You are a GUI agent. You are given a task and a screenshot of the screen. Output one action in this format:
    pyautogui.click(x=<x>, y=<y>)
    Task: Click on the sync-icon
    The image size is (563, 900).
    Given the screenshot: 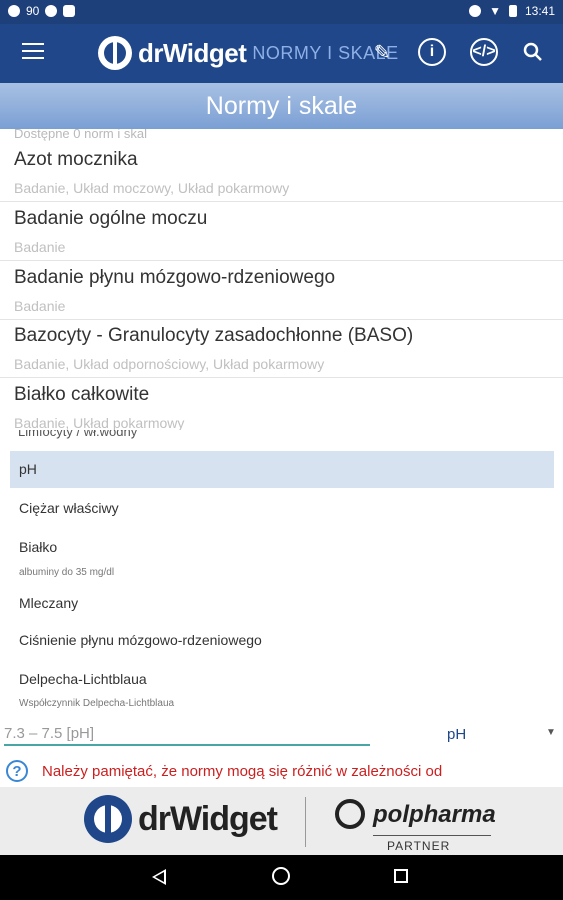 What is the action you would take?
    pyautogui.click(x=475, y=11)
    